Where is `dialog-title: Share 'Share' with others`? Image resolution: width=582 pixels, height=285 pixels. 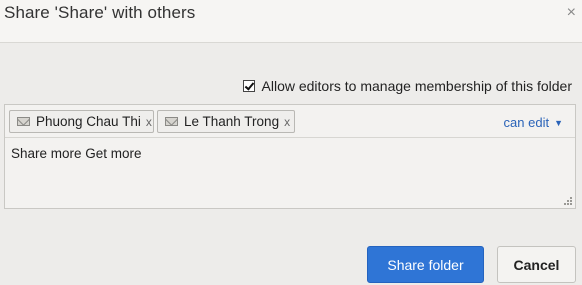
dialog-title: Share 'Share' with others is located at coordinates (100, 12).